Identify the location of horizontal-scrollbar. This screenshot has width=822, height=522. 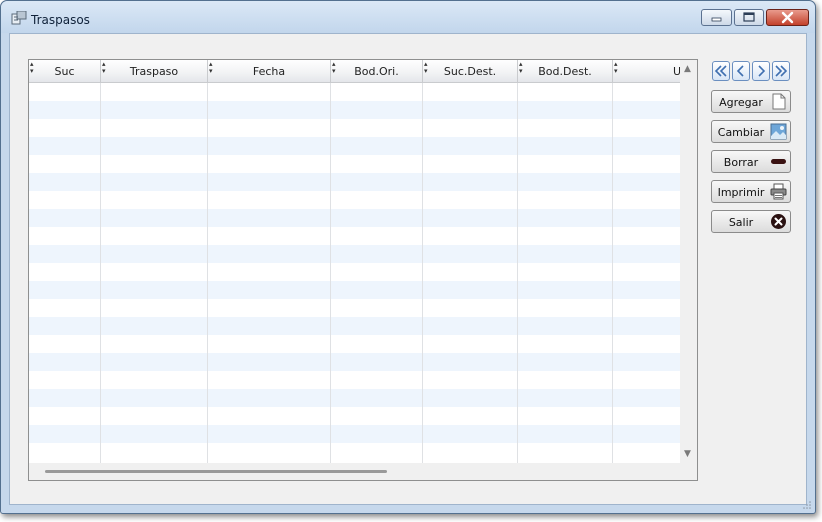
(355, 471).